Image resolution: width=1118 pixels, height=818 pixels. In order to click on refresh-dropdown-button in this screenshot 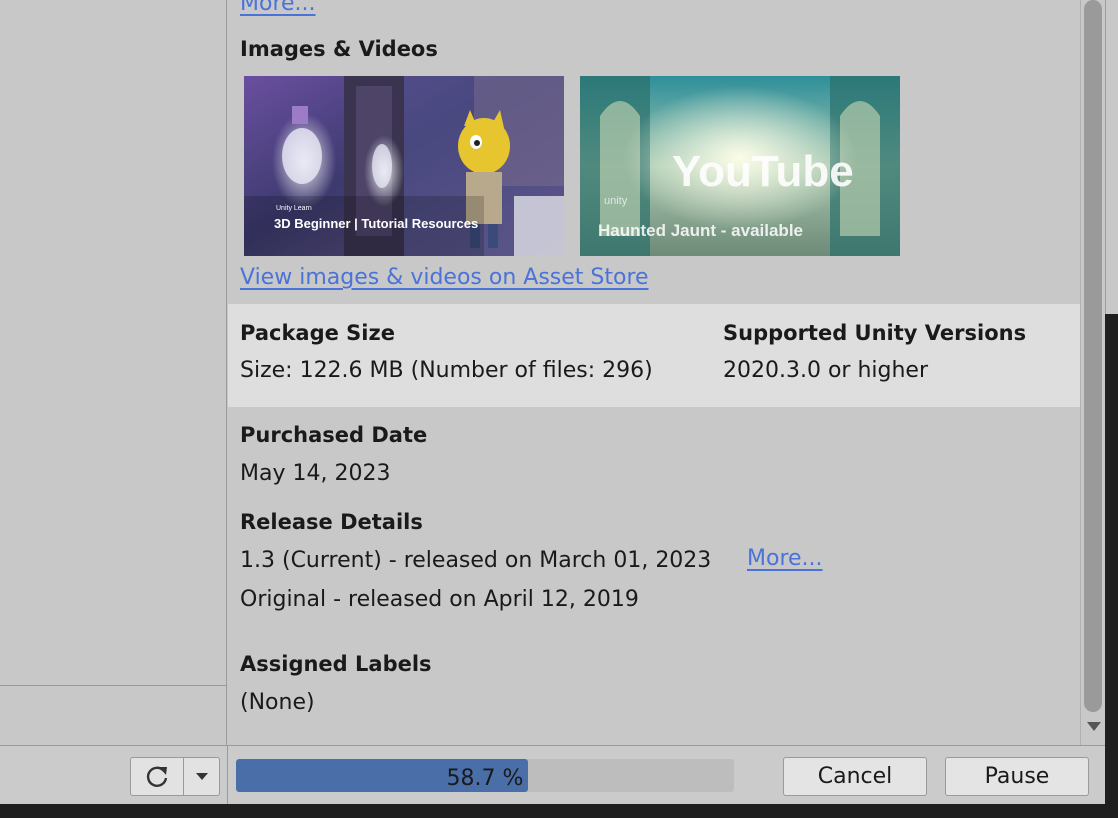, I will do `click(201, 776)`.